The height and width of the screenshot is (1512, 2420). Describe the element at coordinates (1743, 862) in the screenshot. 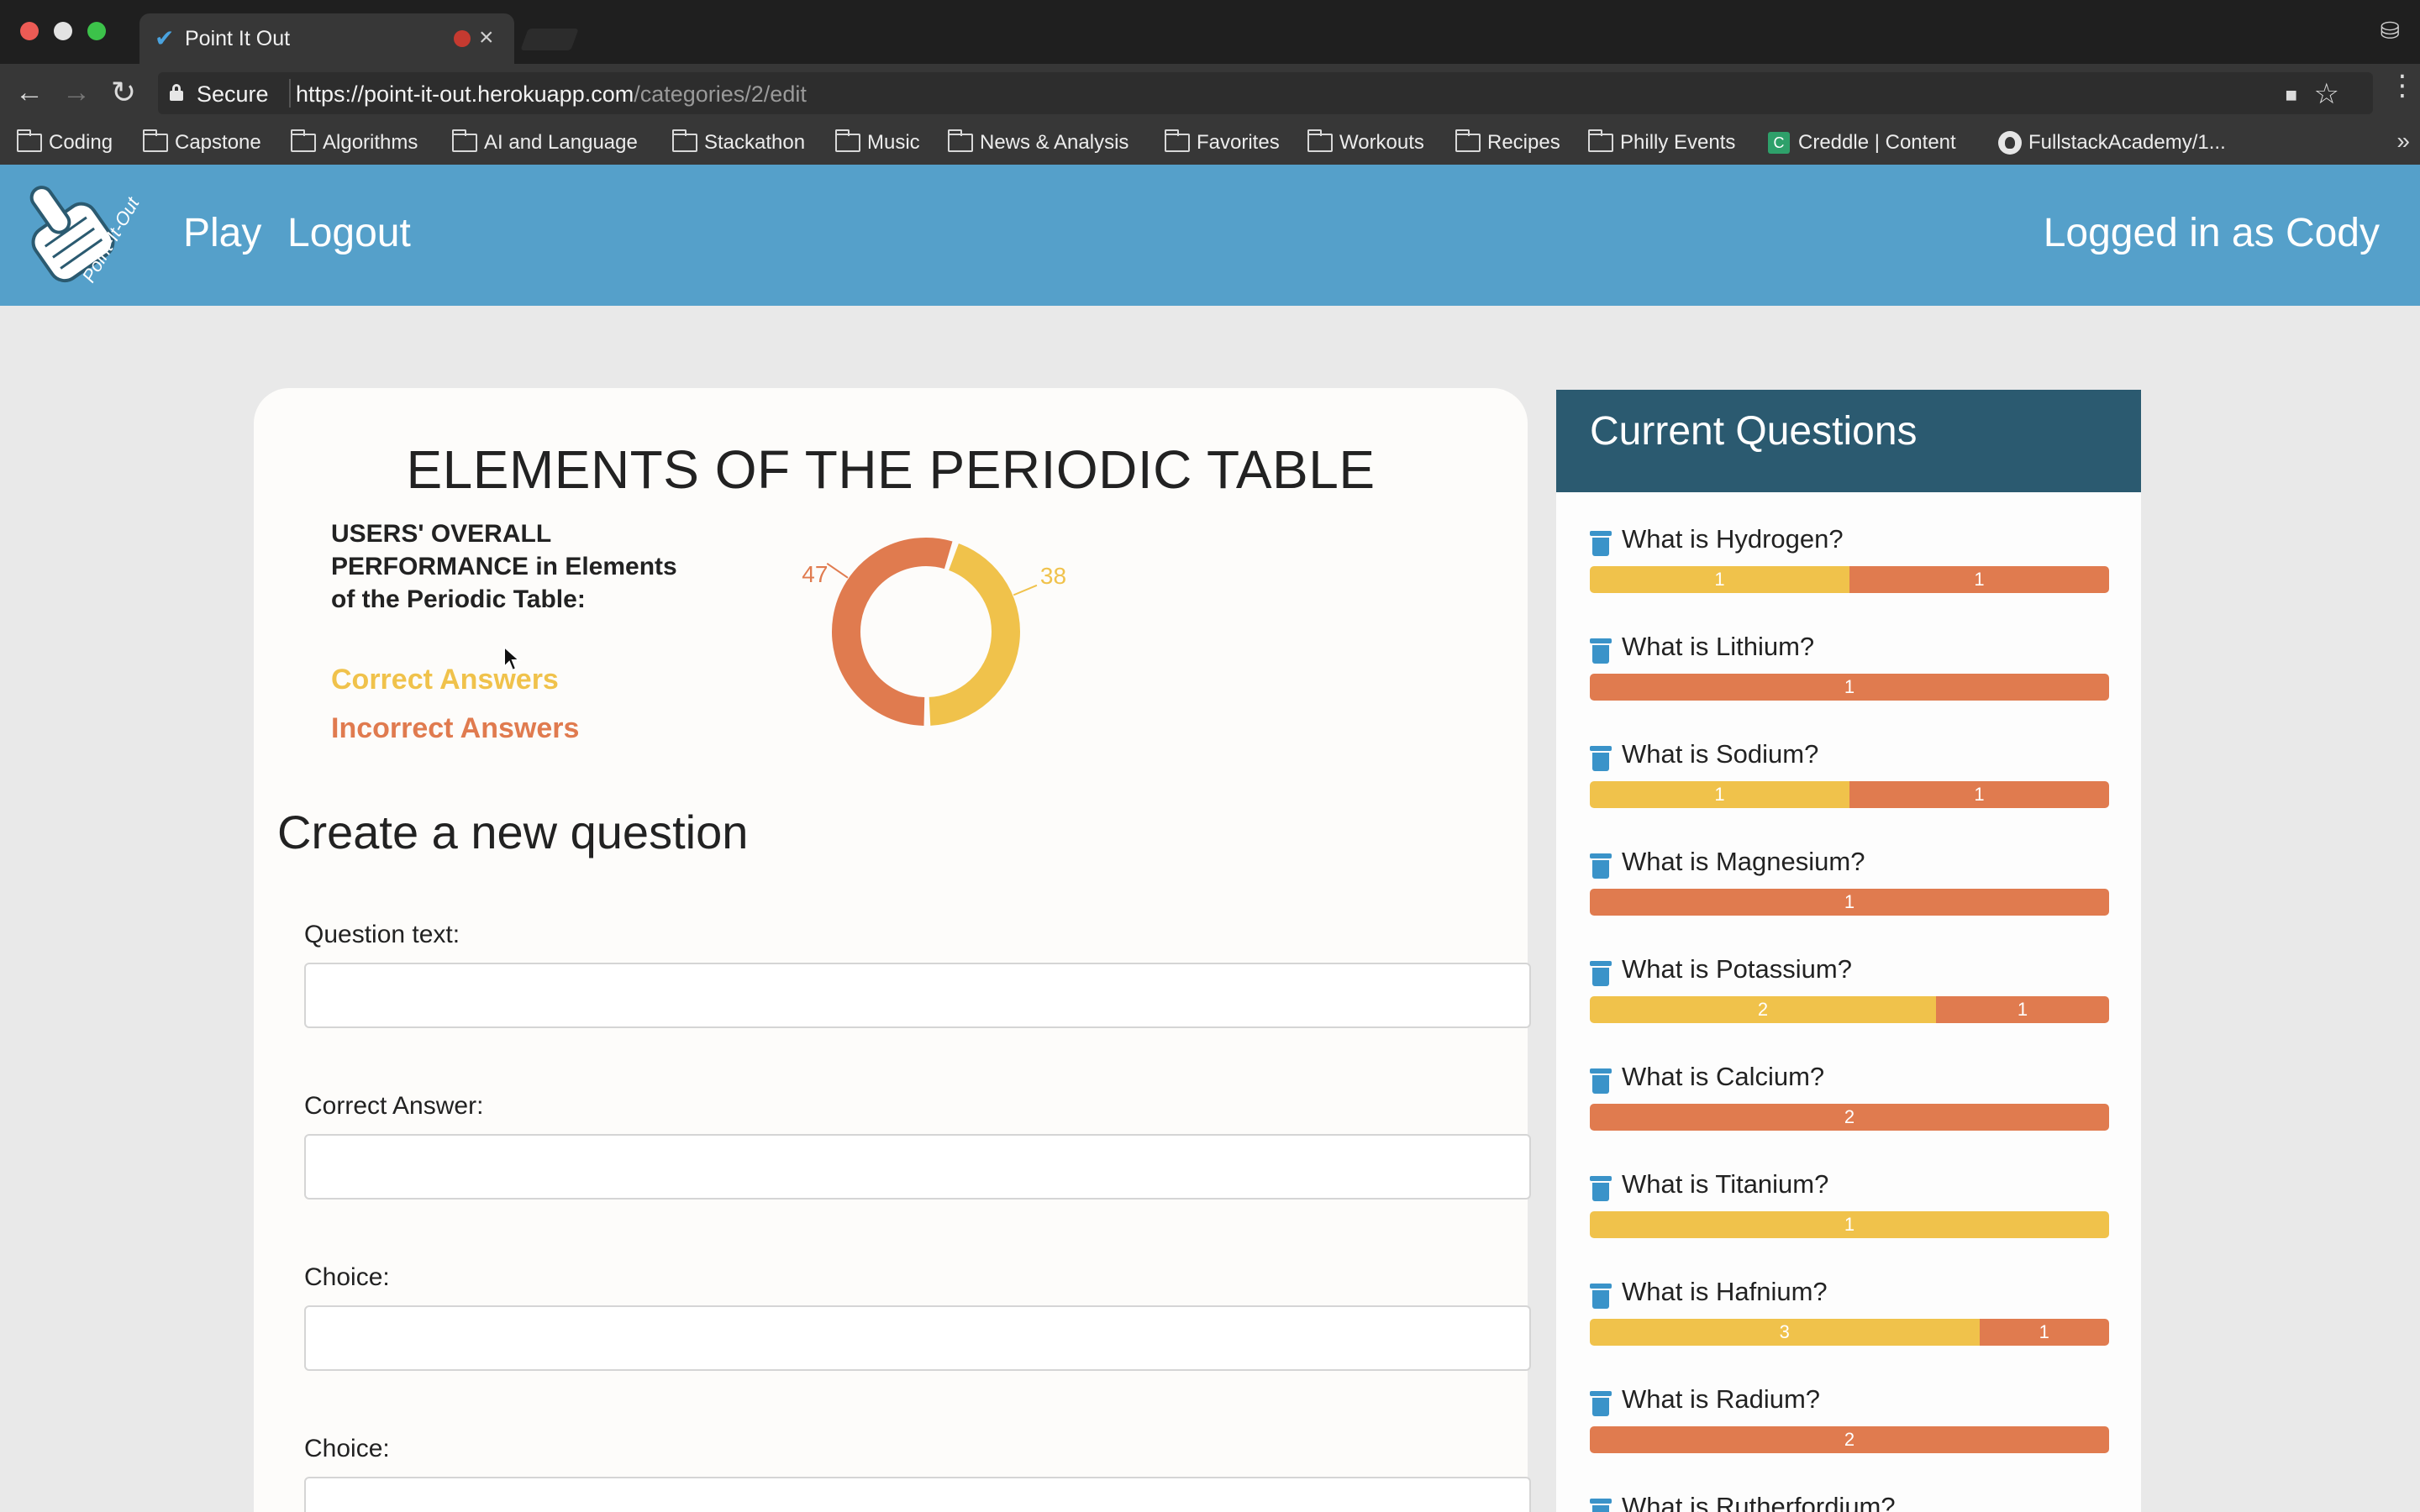

I see `question-text: What is Magnesium?` at that location.